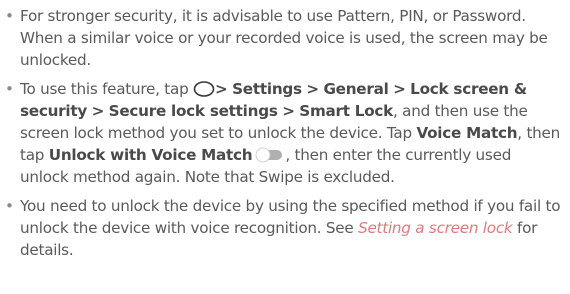 Image resolution: width=570 pixels, height=294 pixels. What do you see at coordinates (467, 133) in the screenshot?
I see `voice-match-label: Voice Match` at bounding box center [467, 133].